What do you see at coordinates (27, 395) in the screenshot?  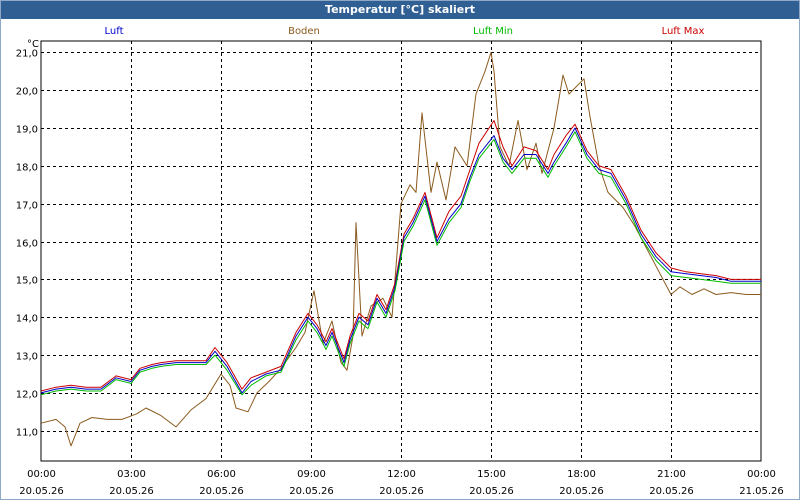 I see `y-tick-label: 12,0` at bounding box center [27, 395].